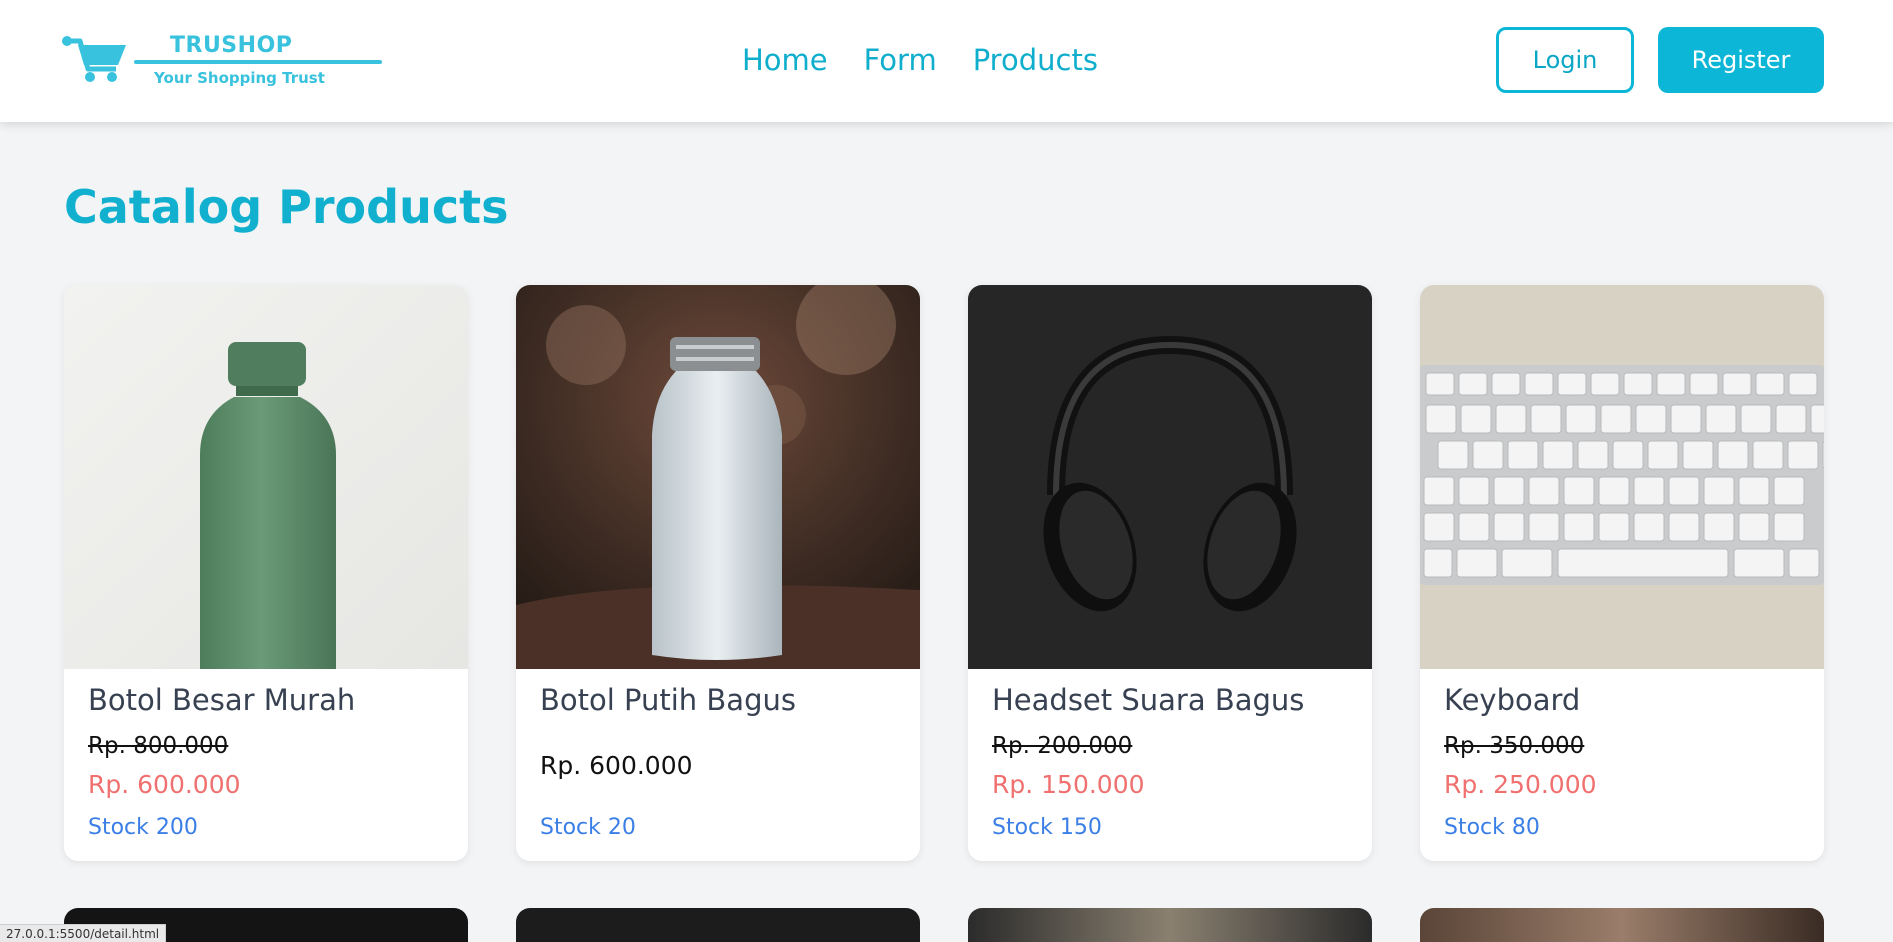  What do you see at coordinates (1514, 746) in the screenshot?
I see `product-old-price: Rp. 350.000` at bounding box center [1514, 746].